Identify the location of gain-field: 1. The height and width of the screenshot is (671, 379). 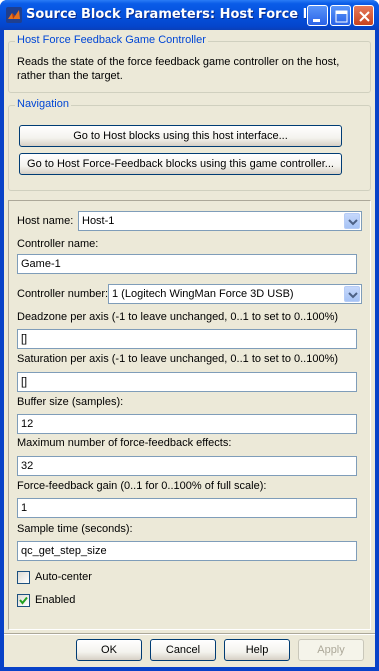
(187, 508).